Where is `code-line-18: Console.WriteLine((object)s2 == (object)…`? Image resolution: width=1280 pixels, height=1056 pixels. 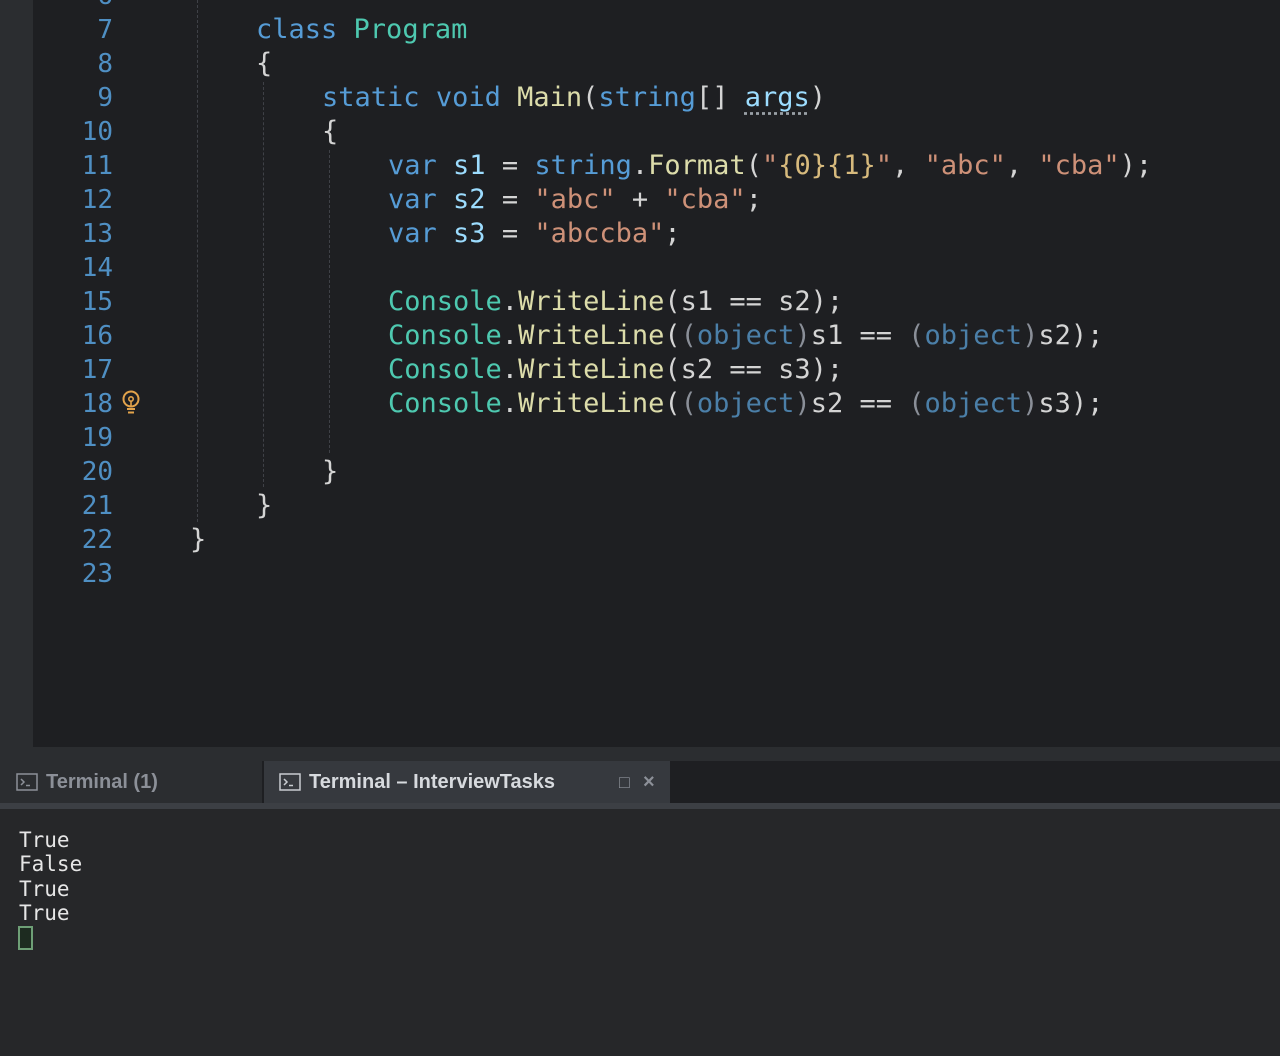 code-line-18: Console.WriteLine((object)s2 == (object)… is located at coordinates (745, 404).